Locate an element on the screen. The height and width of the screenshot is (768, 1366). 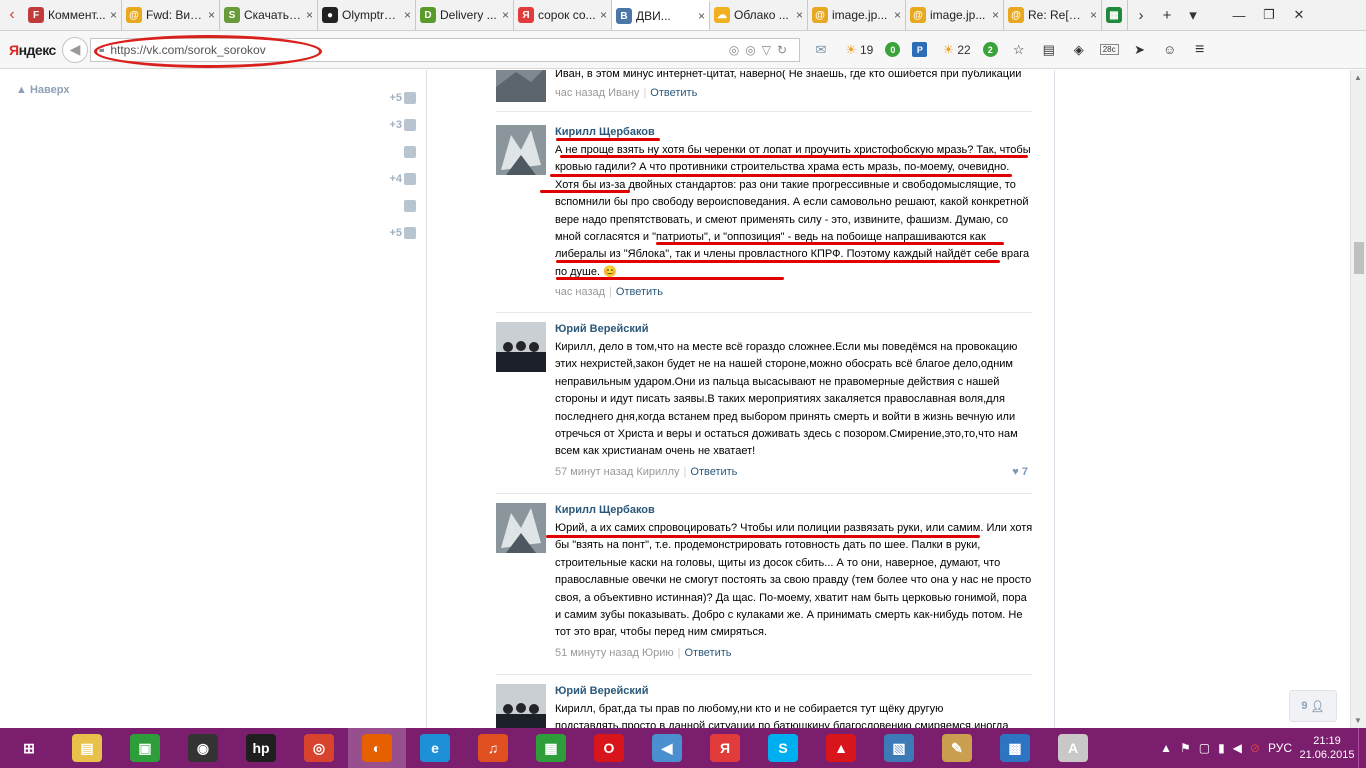
reader-mode-icon: ◎◎ is located at coordinates (745, 50).